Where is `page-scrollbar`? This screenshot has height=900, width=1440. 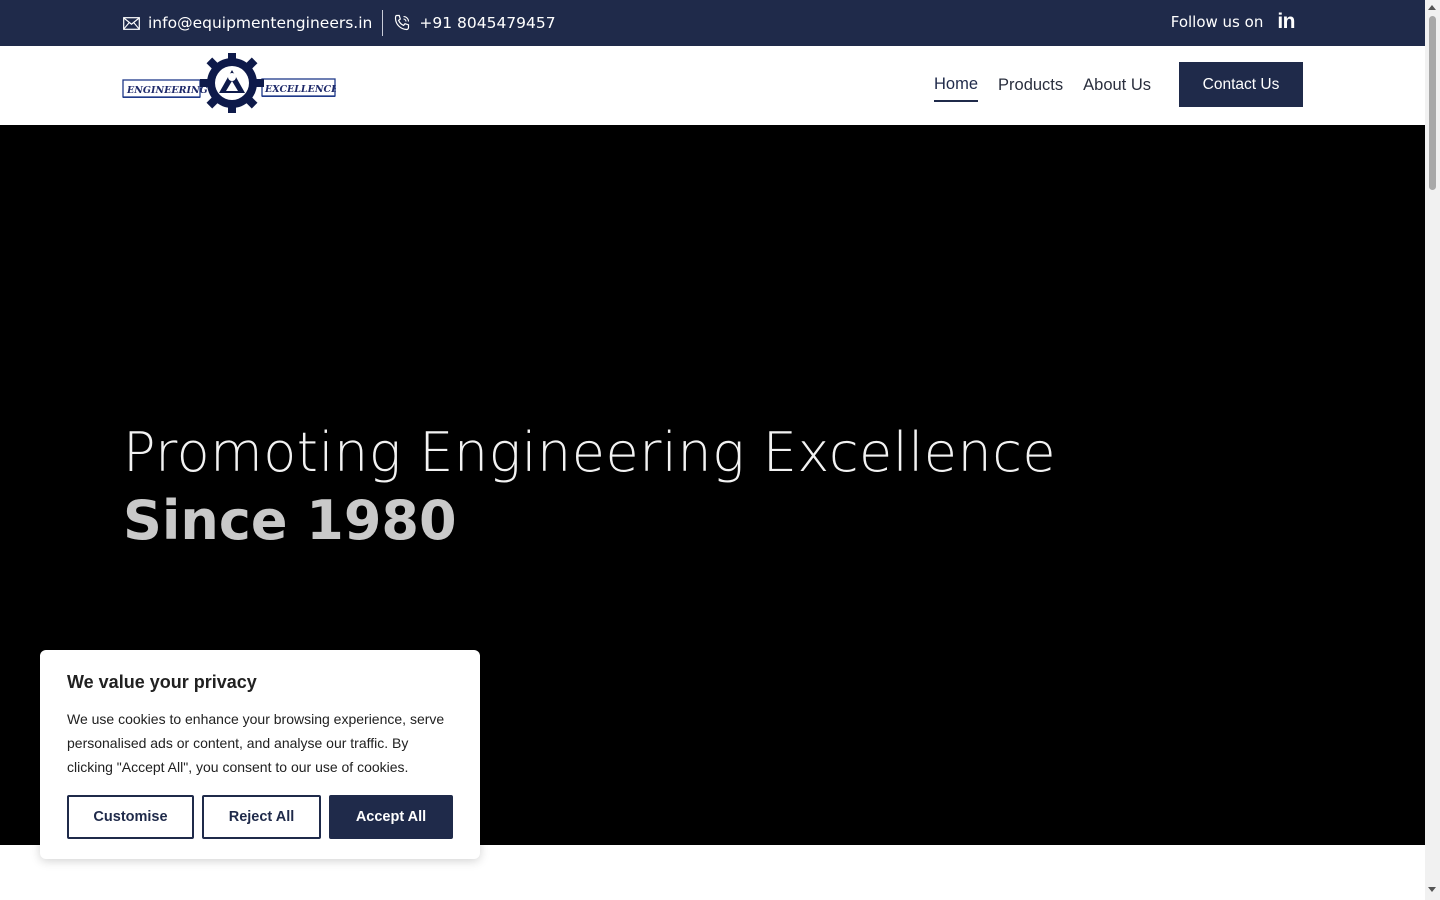 page-scrollbar is located at coordinates (1432, 450).